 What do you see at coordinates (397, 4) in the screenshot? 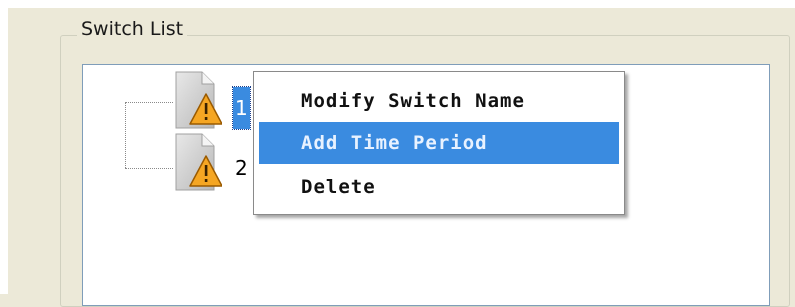
I see `window-top-edge` at bounding box center [397, 4].